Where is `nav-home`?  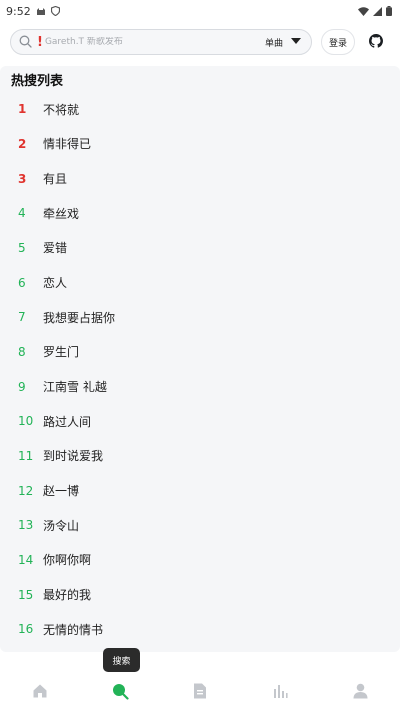
nav-home is located at coordinates (40, 693).